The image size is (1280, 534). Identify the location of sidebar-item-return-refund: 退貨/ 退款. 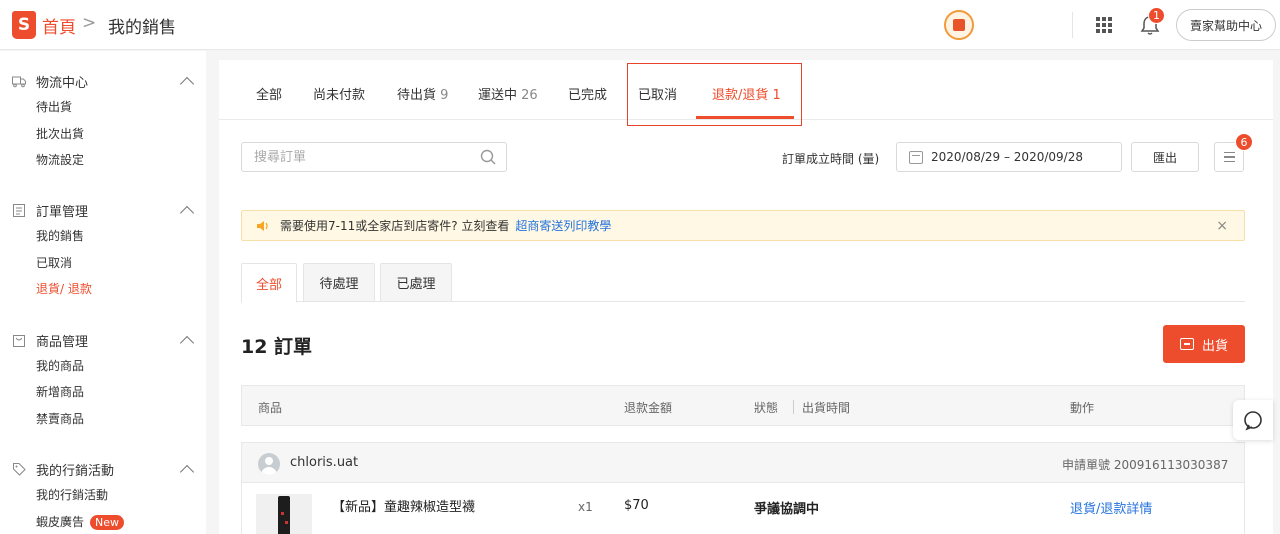
(64, 288).